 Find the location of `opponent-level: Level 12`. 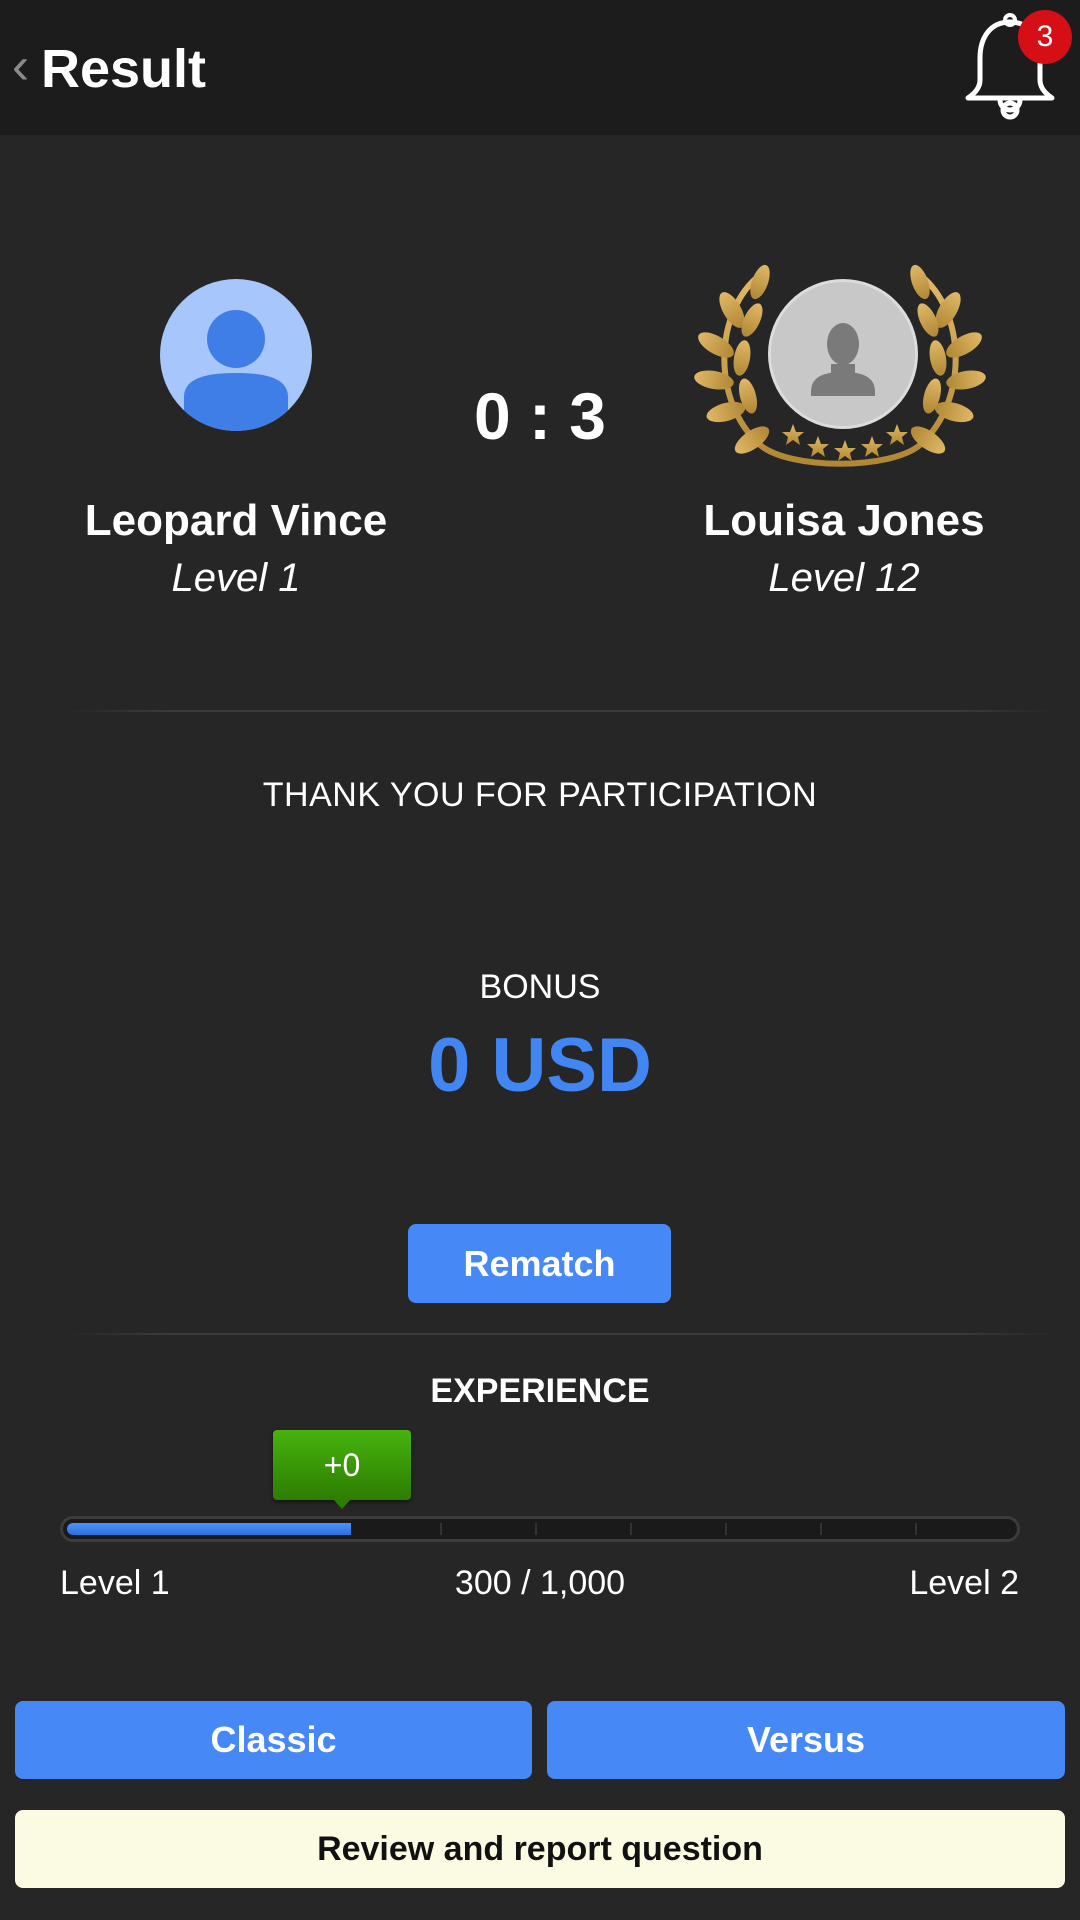

opponent-level: Level 12 is located at coordinates (844, 578).